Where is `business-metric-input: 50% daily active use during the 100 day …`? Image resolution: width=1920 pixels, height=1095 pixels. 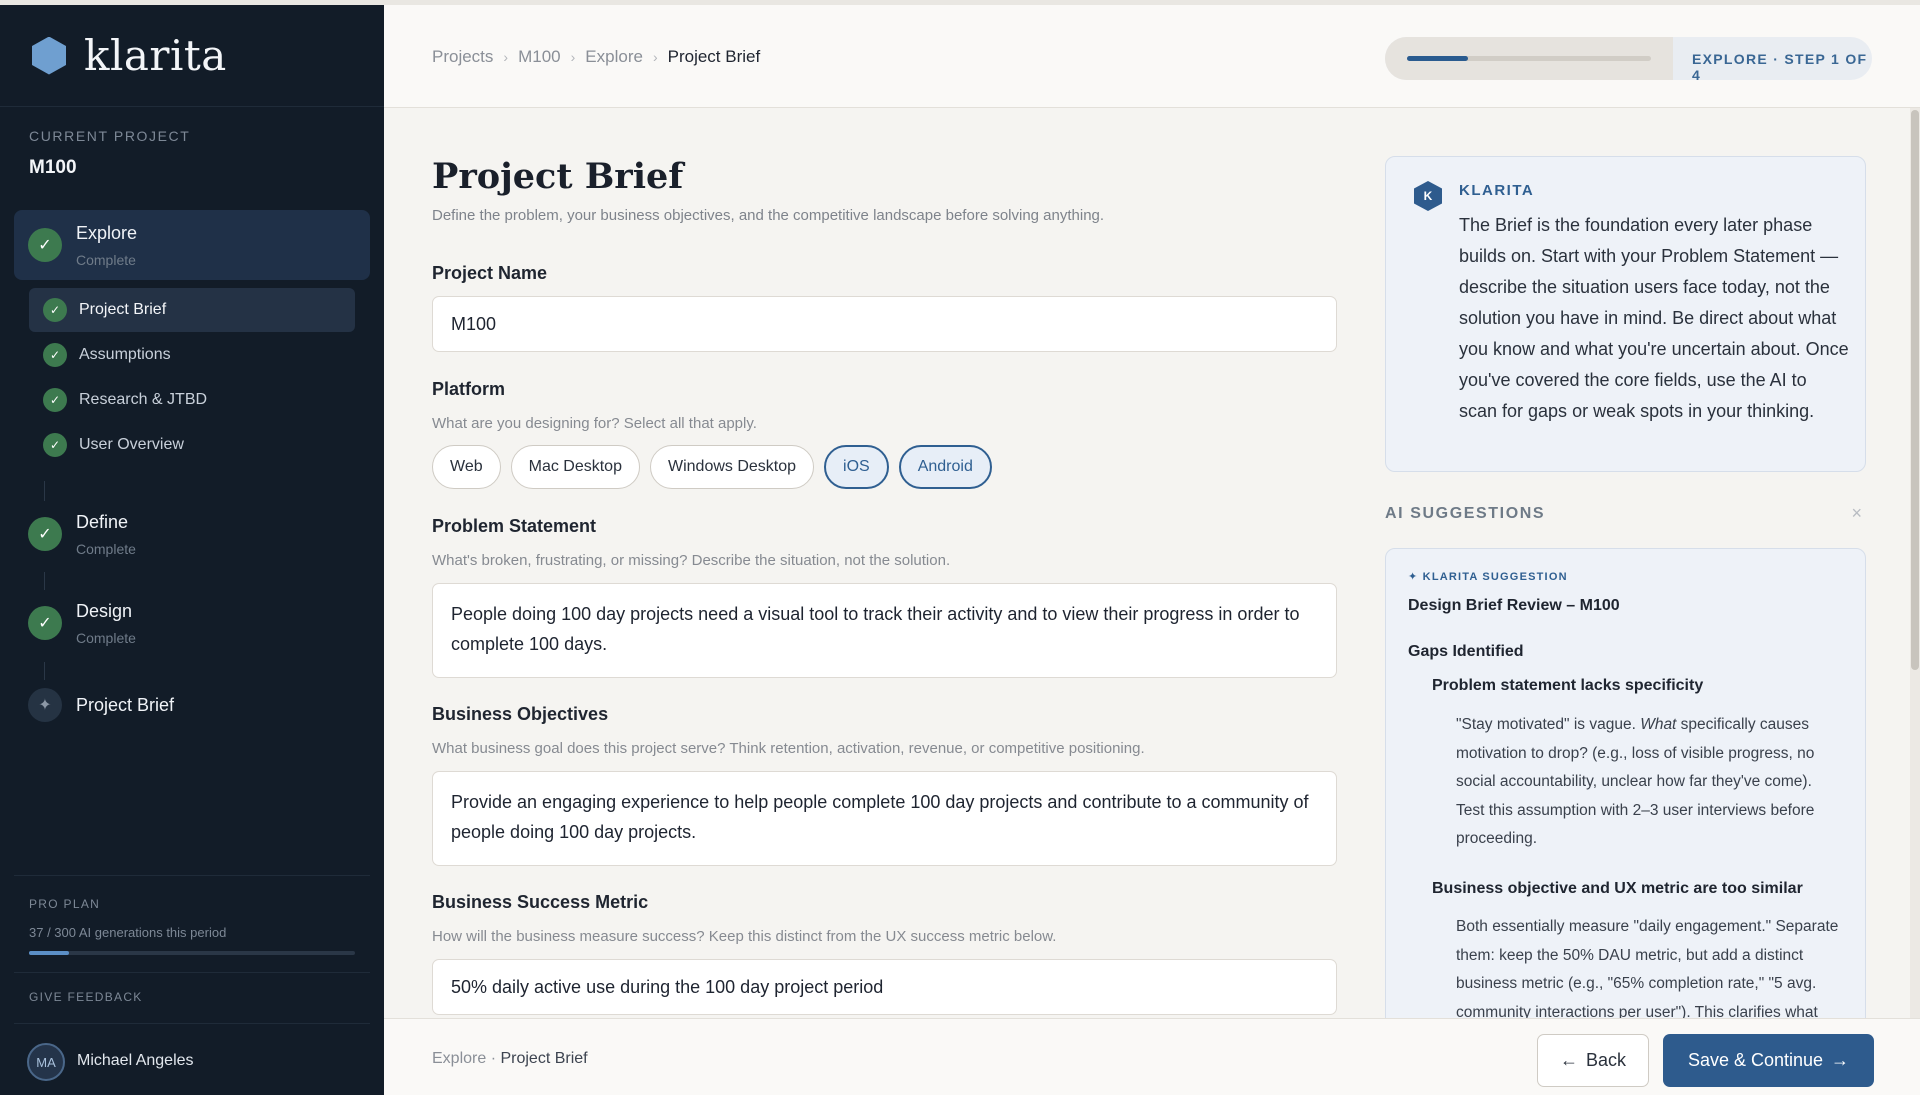 business-metric-input: 50% daily active use during the 100 day … is located at coordinates (884, 987).